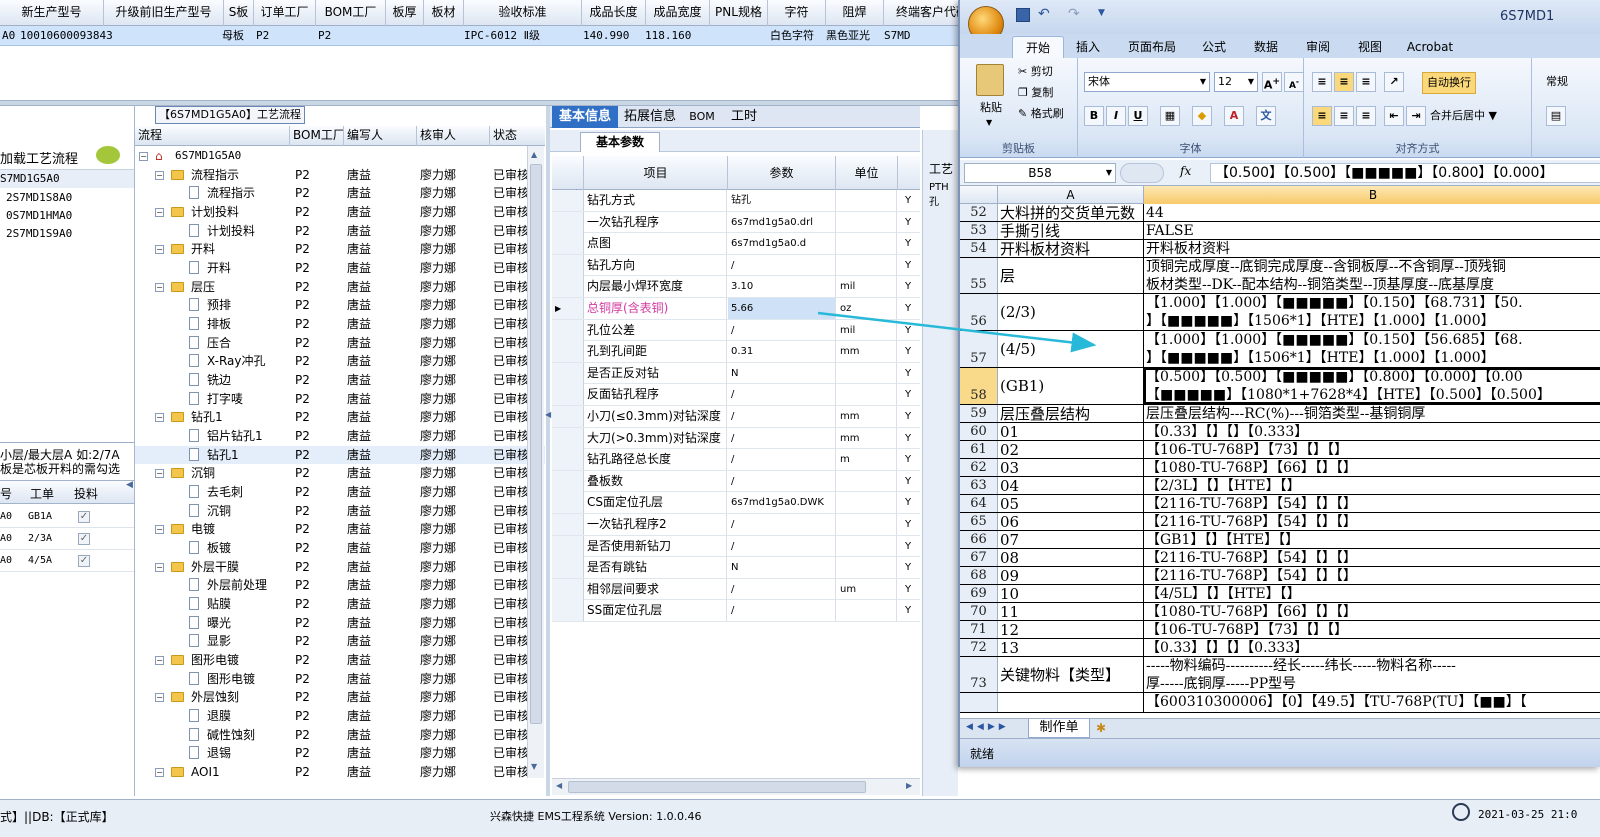  Describe the element at coordinates (1101, 13) in the screenshot. I see `qat-dropdown-icon: ▼` at that location.